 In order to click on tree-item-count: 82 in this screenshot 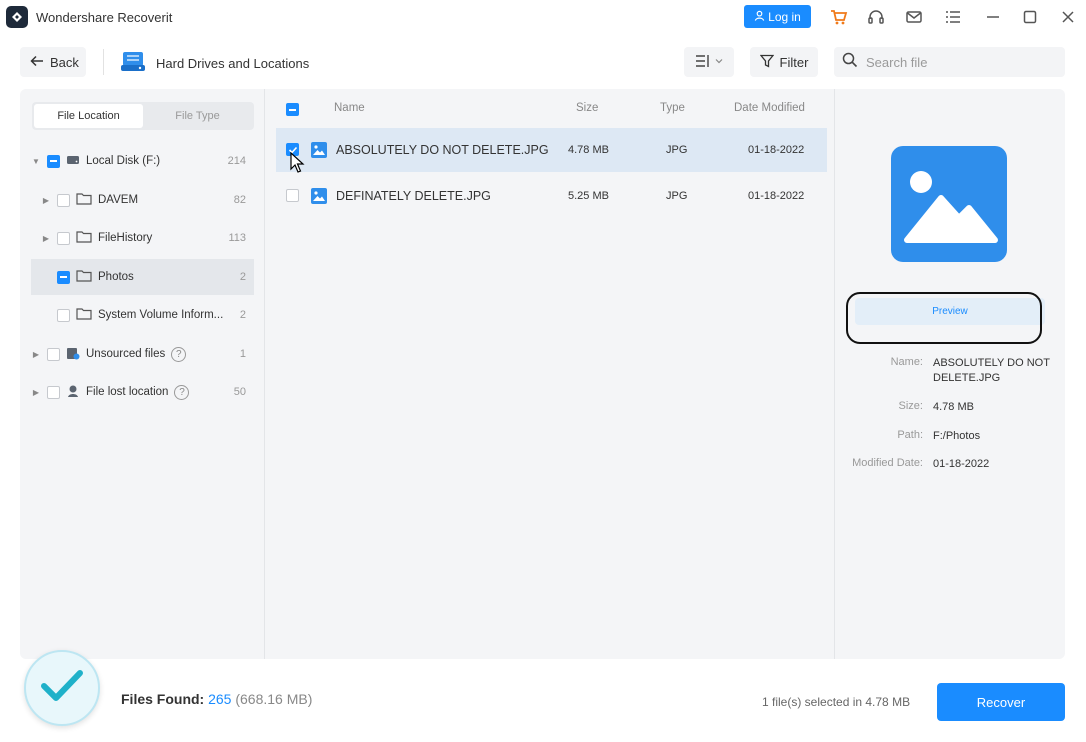, I will do `click(239, 200)`.